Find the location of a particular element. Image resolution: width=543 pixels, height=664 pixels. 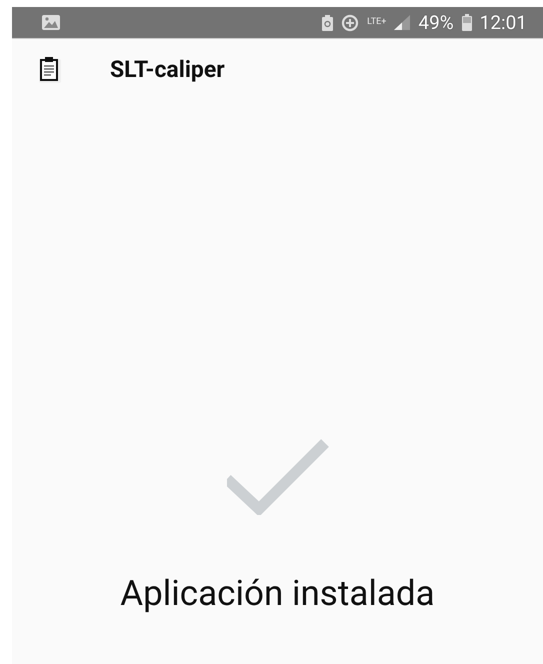

clock-time: 12:01 is located at coordinates (503, 22).